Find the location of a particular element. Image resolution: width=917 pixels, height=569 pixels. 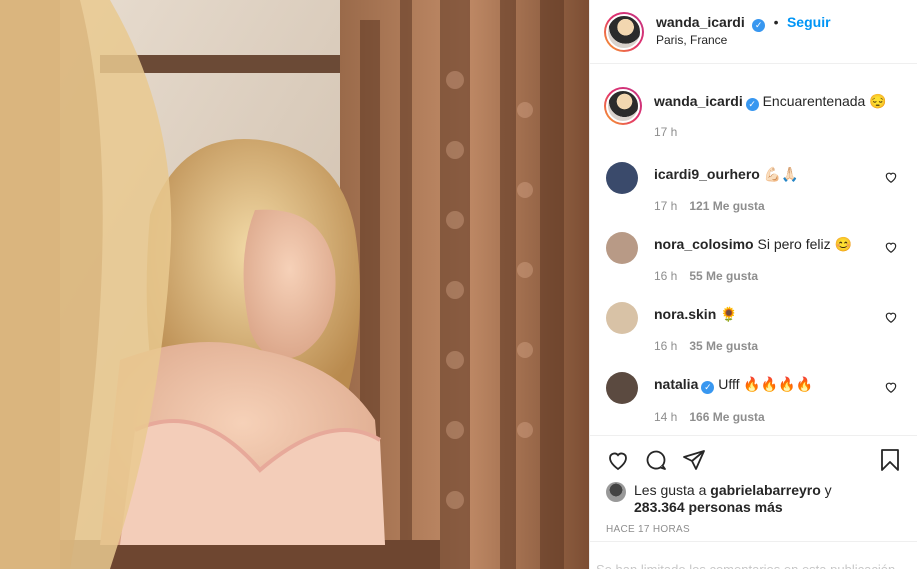

post-timestamp: HACE 17 HORAS is located at coordinates (648, 529).